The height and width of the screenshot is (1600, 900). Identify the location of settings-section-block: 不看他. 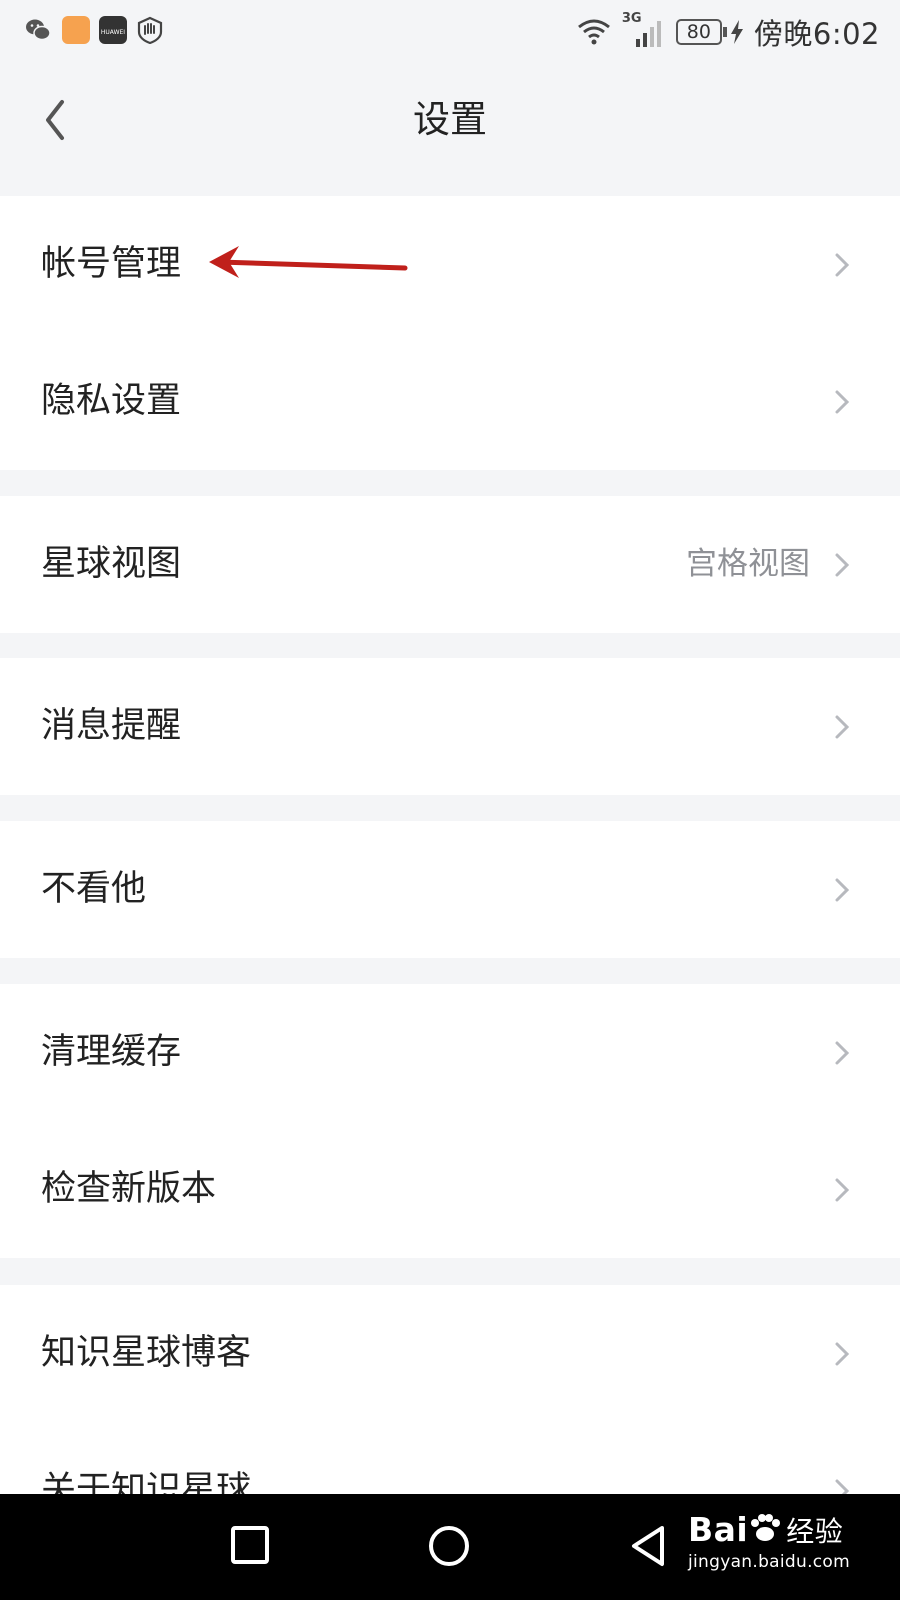
(450, 889).